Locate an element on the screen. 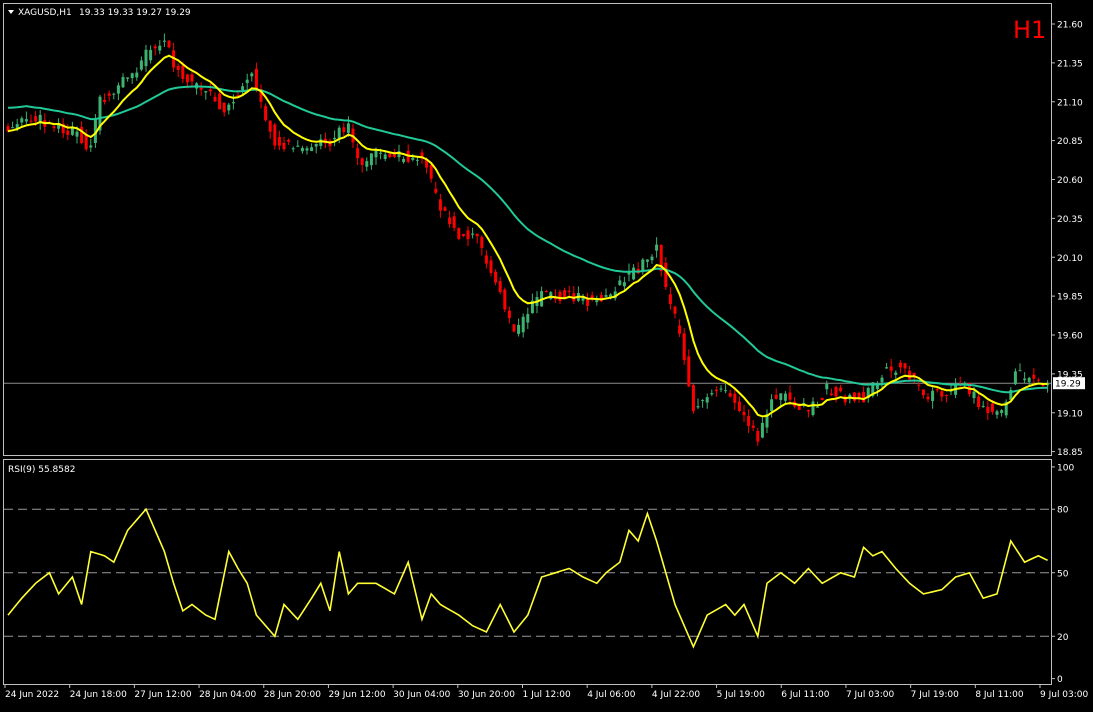 The width and height of the screenshot is (1093, 712). time-tick-label: 24 Jun 2022 is located at coordinates (32, 695).